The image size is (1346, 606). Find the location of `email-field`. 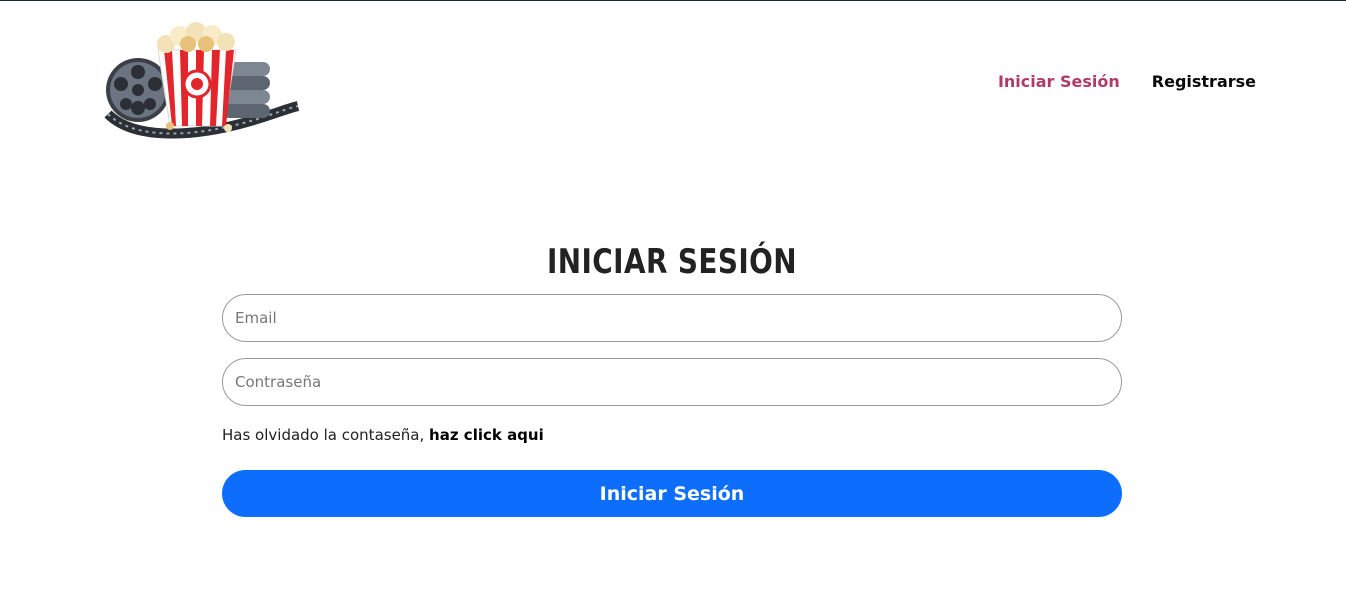

email-field is located at coordinates (672, 318).